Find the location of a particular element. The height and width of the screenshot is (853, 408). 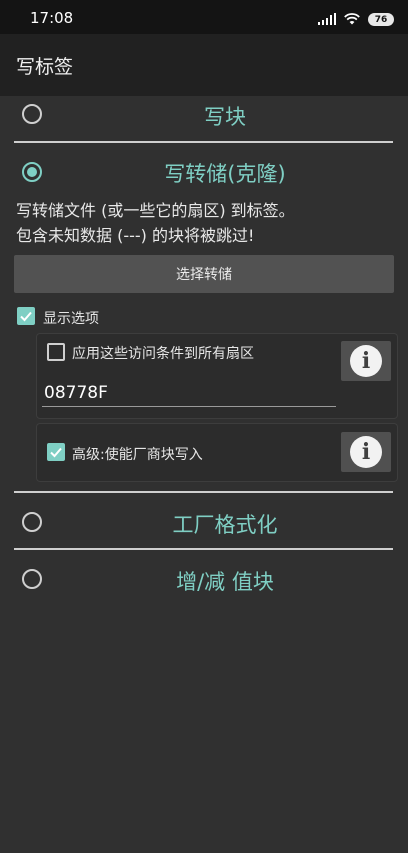

factory-format-radio is located at coordinates (32, 522).